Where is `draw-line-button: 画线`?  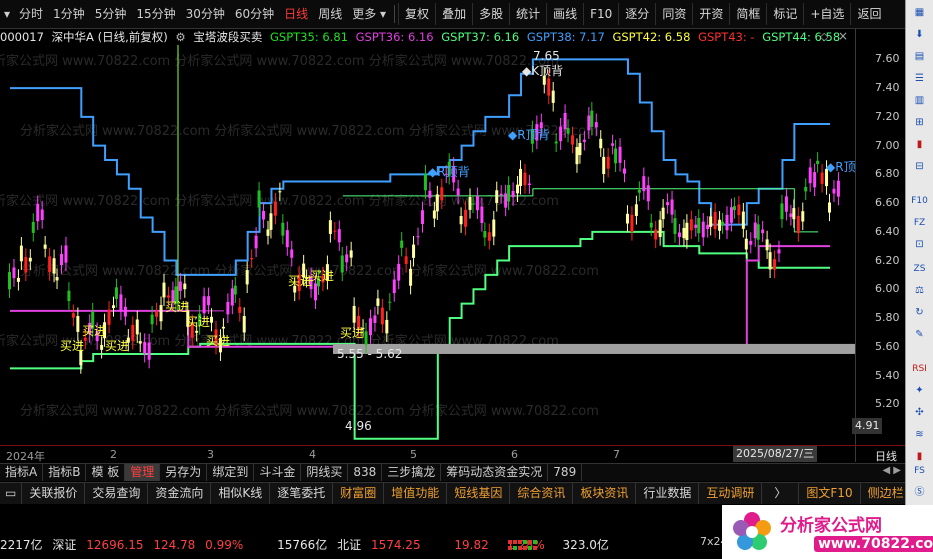 draw-line-button: 画线 is located at coordinates (564, 14).